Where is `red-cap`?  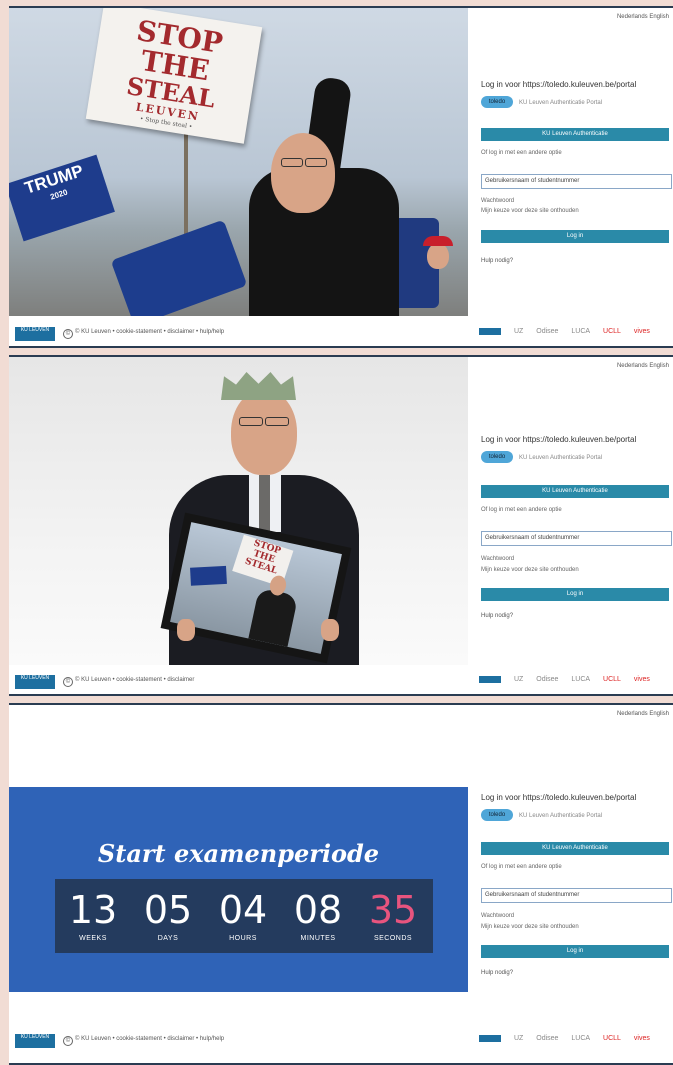 red-cap is located at coordinates (438, 241).